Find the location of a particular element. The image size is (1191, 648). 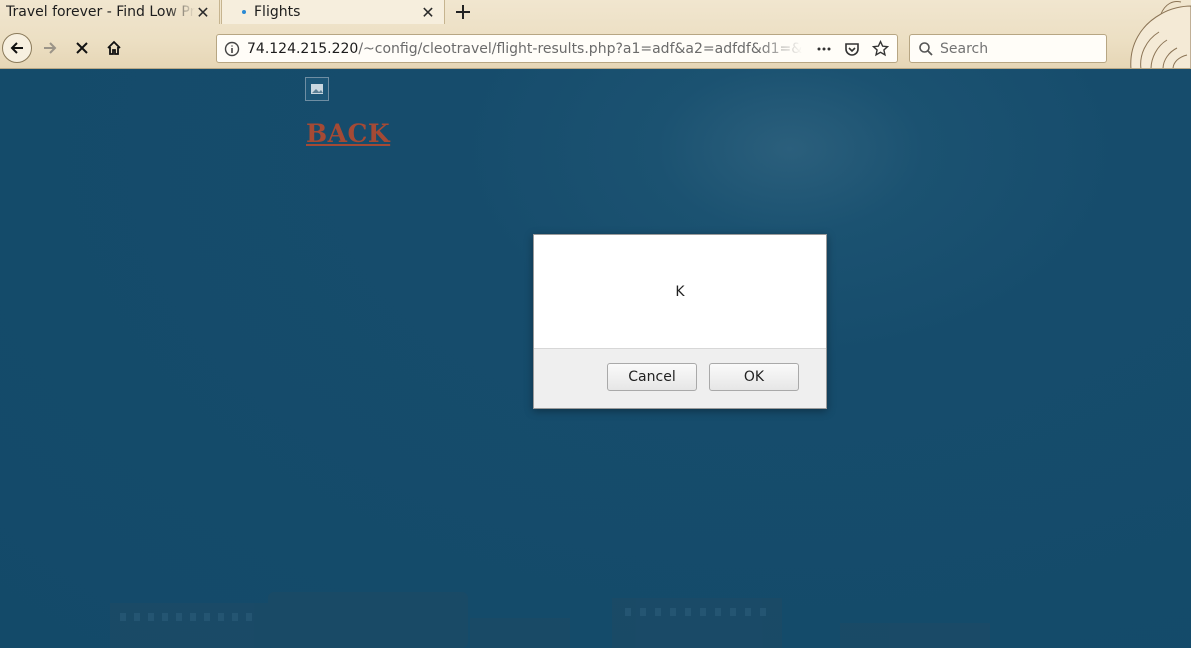

info-icon is located at coordinates (232, 48).